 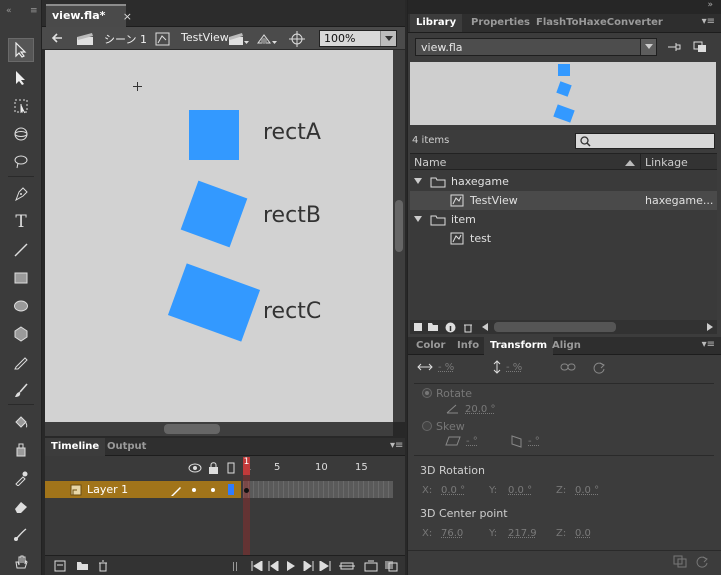 What do you see at coordinates (34, 11) in the screenshot?
I see `panel-menu-icon: ≡` at bounding box center [34, 11].